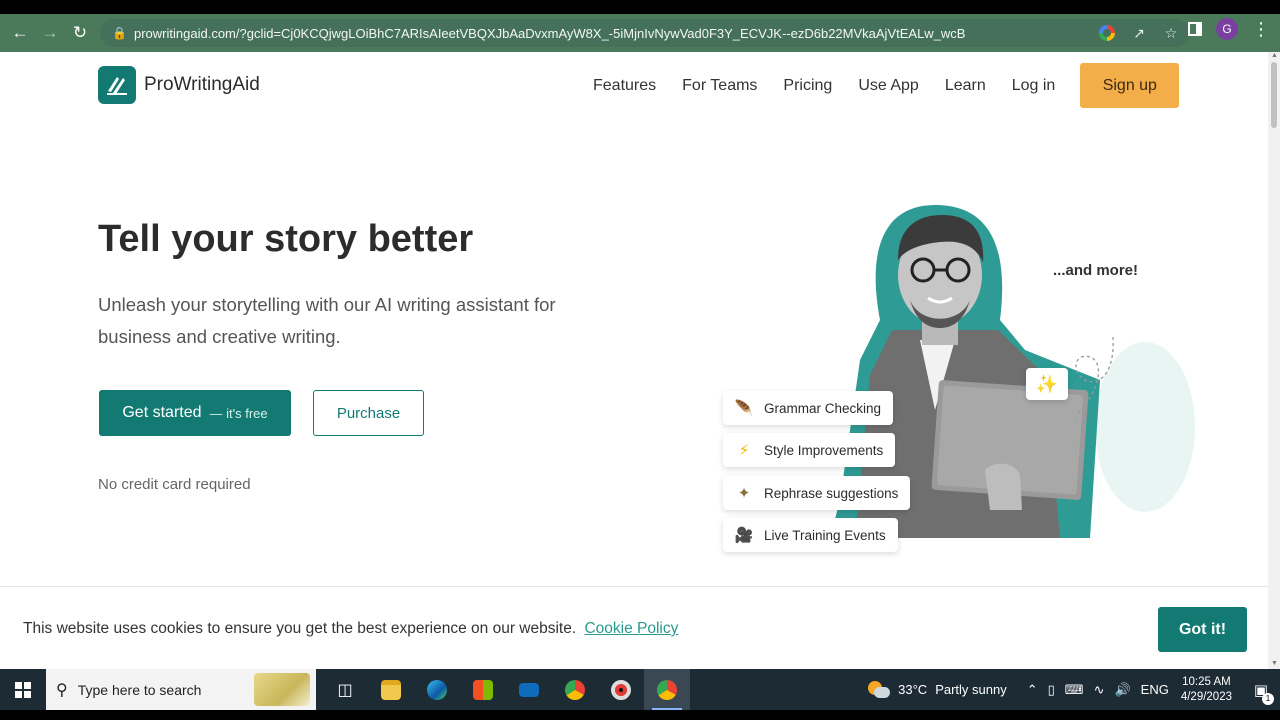  What do you see at coordinates (913, 689) in the screenshot?
I see `weather-temp: 33°C` at bounding box center [913, 689].